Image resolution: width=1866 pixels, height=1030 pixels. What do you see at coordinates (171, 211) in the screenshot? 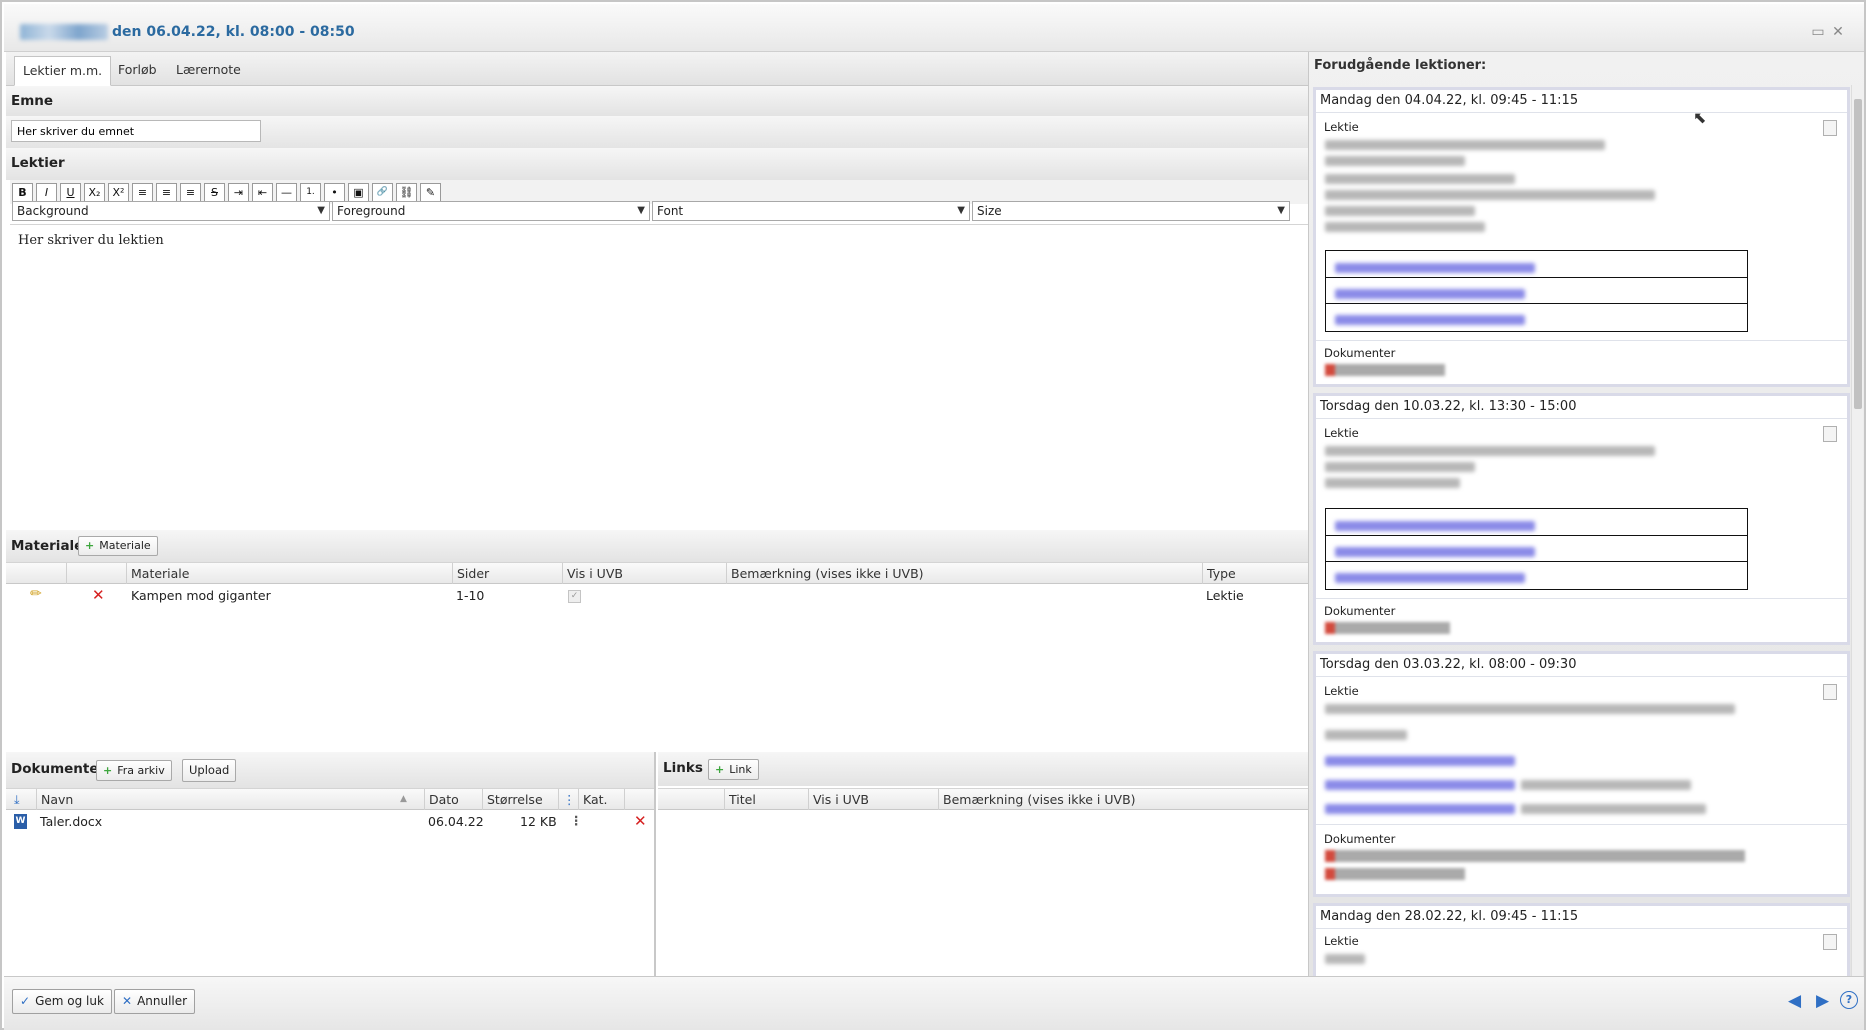
I see `background-select: Background ▼` at bounding box center [171, 211].